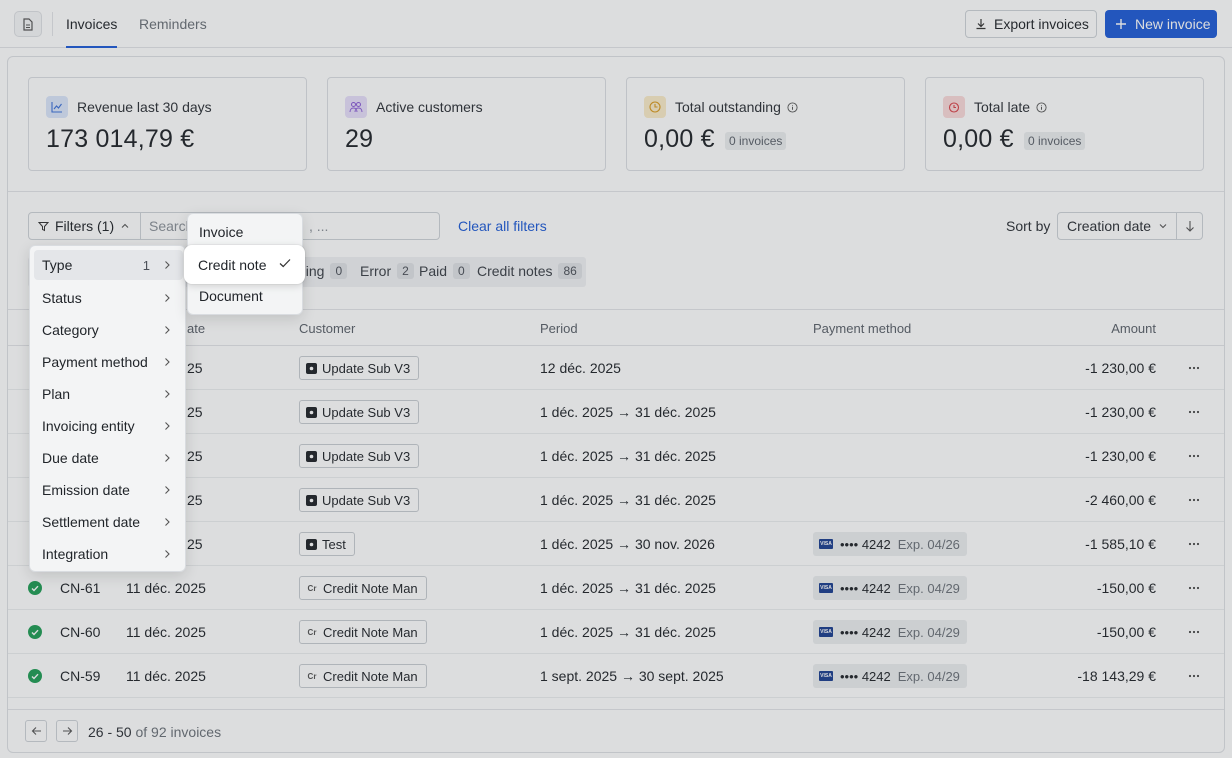 This screenshot has width=1232, height=758. I want to click on filter-menu-item-settlement-date: Settlement date, so click(108, 522).